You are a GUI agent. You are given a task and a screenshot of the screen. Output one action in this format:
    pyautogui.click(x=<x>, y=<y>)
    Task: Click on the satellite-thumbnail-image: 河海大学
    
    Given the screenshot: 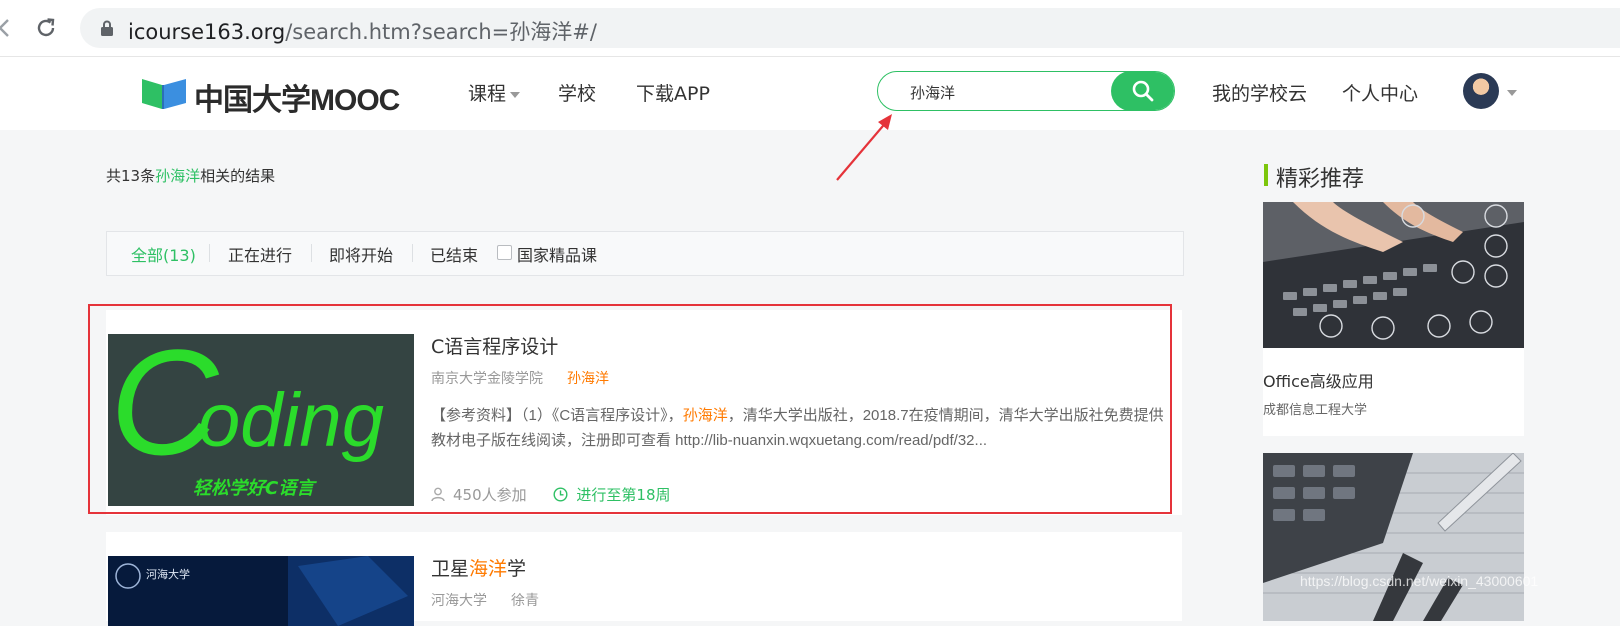 What is the action you would take?
    pyautogui.click(x=261, y=591)
    